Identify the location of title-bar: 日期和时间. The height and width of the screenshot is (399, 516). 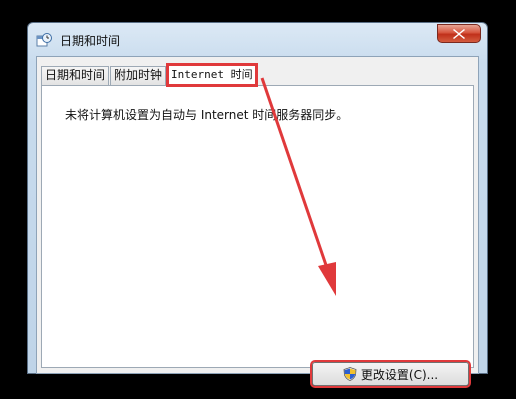
(257, 39).